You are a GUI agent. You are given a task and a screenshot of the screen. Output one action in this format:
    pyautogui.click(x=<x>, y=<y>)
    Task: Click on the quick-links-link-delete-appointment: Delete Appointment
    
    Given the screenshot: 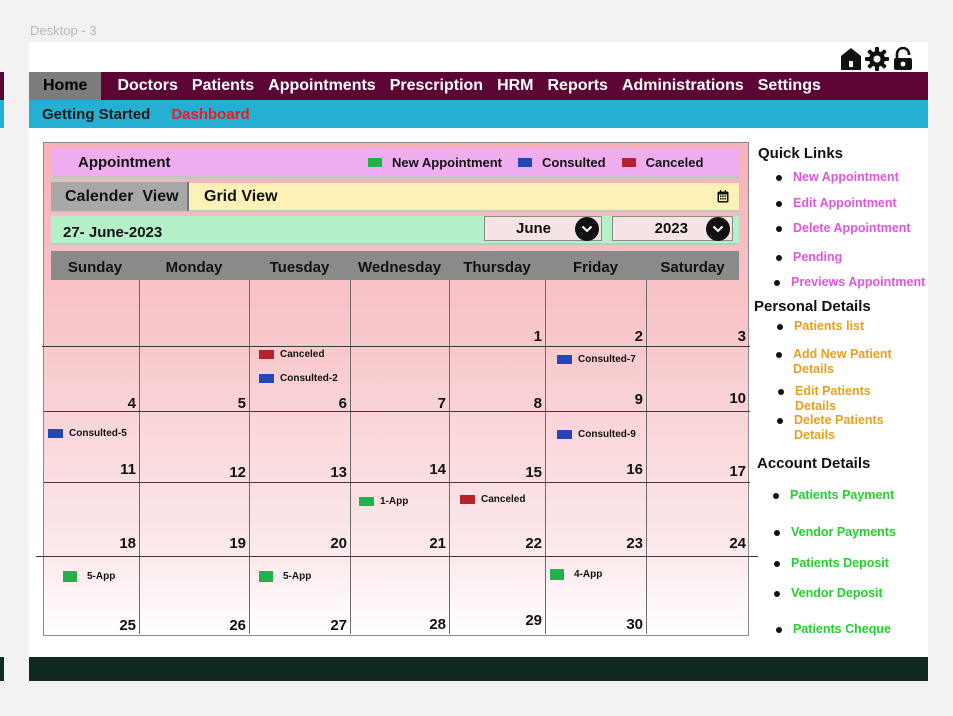 What is the action you would take?
    pyautogui.click(x=843, y=228)
    